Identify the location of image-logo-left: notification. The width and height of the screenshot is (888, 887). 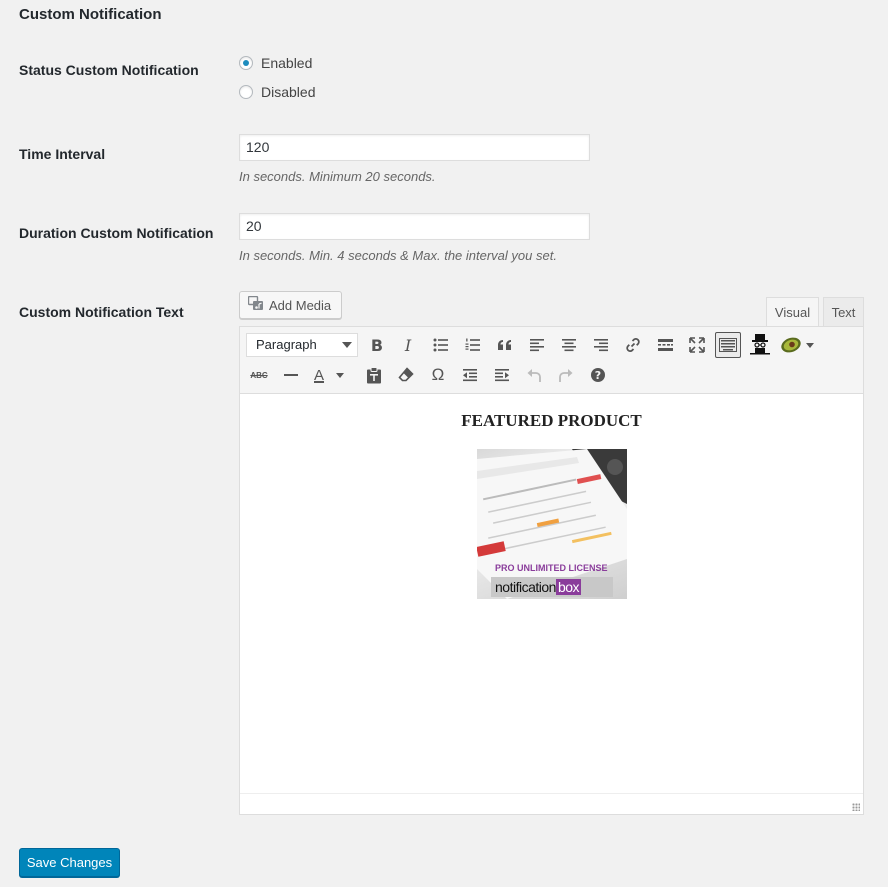
(525, 587).